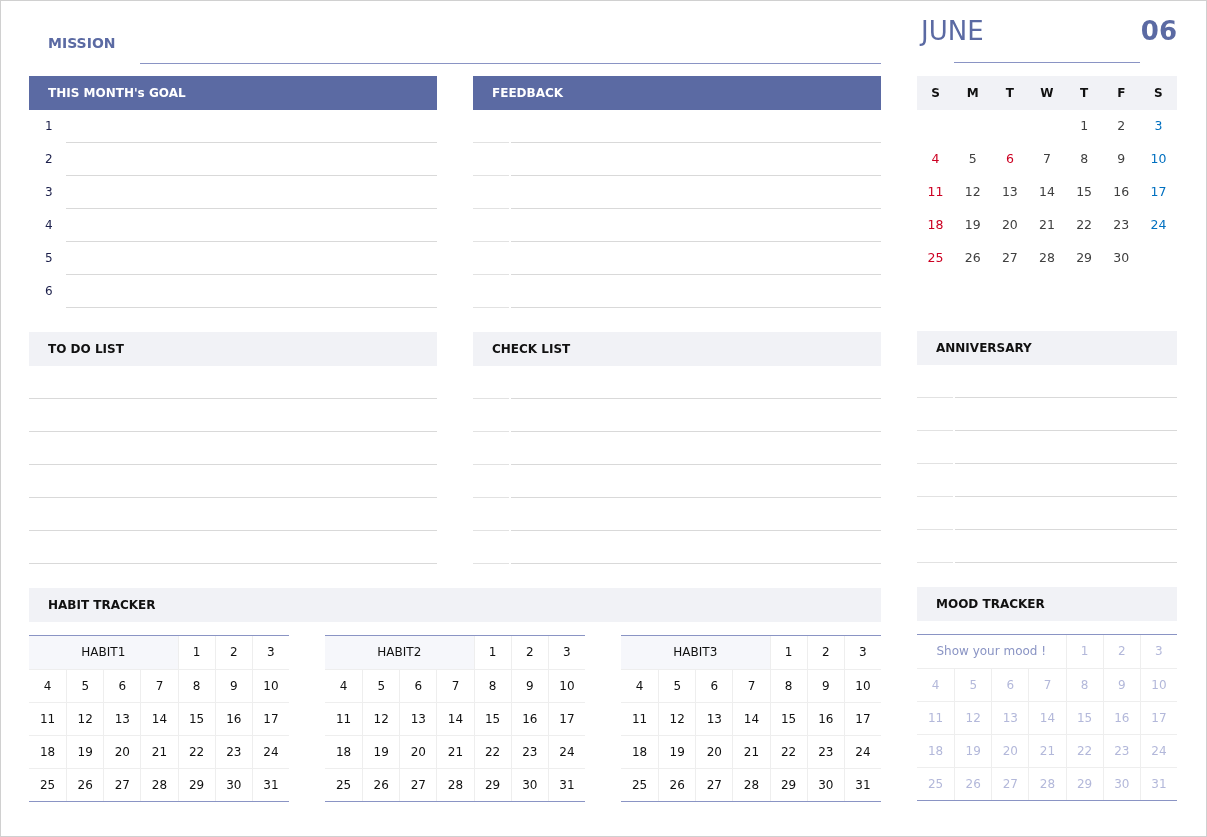  What do you see at coordinates (973, 257) in the screenshot?
I see `calendar-day: 26` at bounding box center [973, 257].